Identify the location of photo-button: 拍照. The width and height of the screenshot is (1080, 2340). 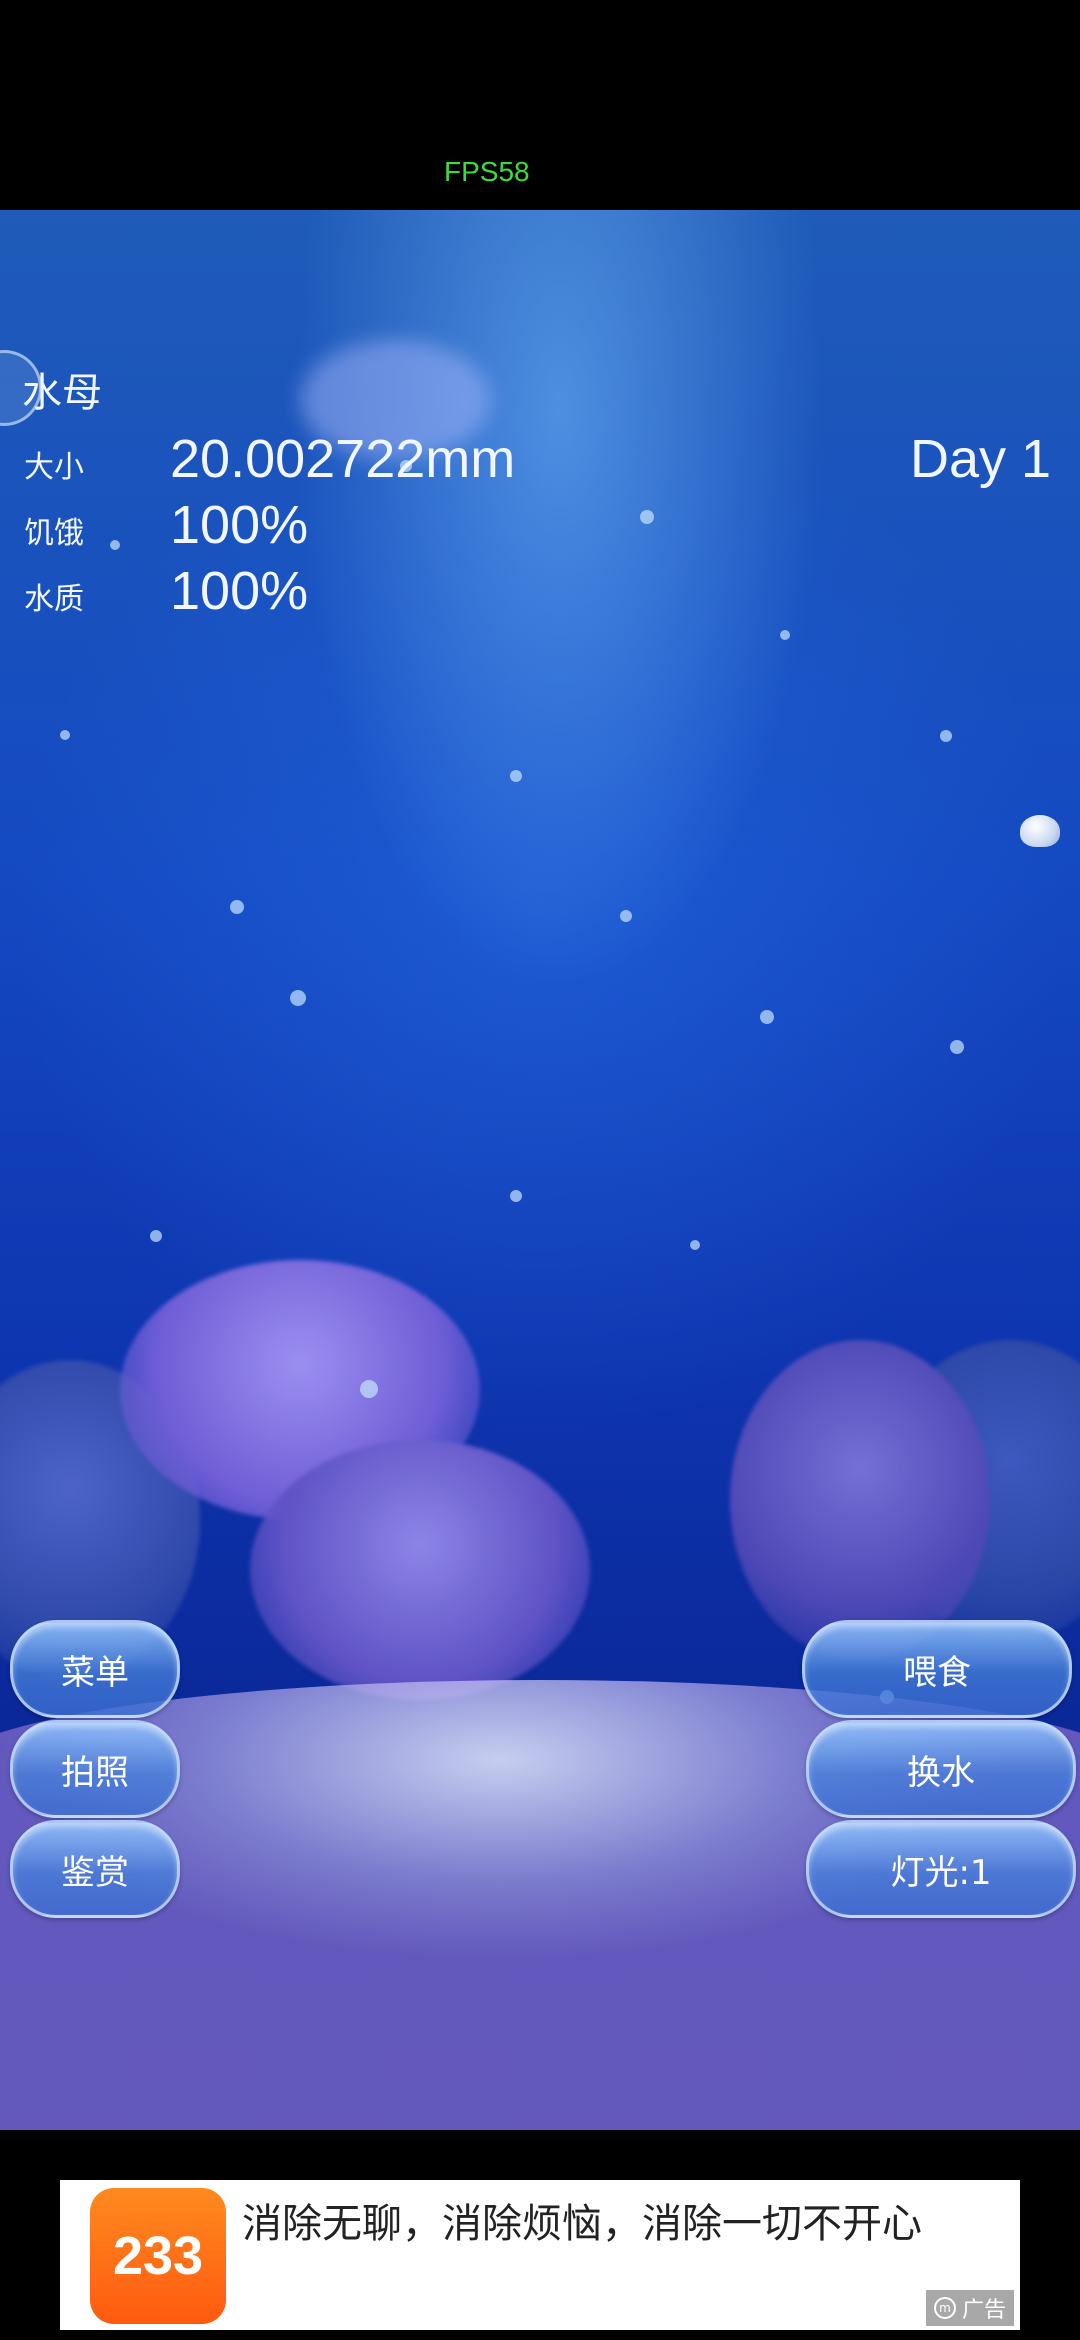
(95, 1769).